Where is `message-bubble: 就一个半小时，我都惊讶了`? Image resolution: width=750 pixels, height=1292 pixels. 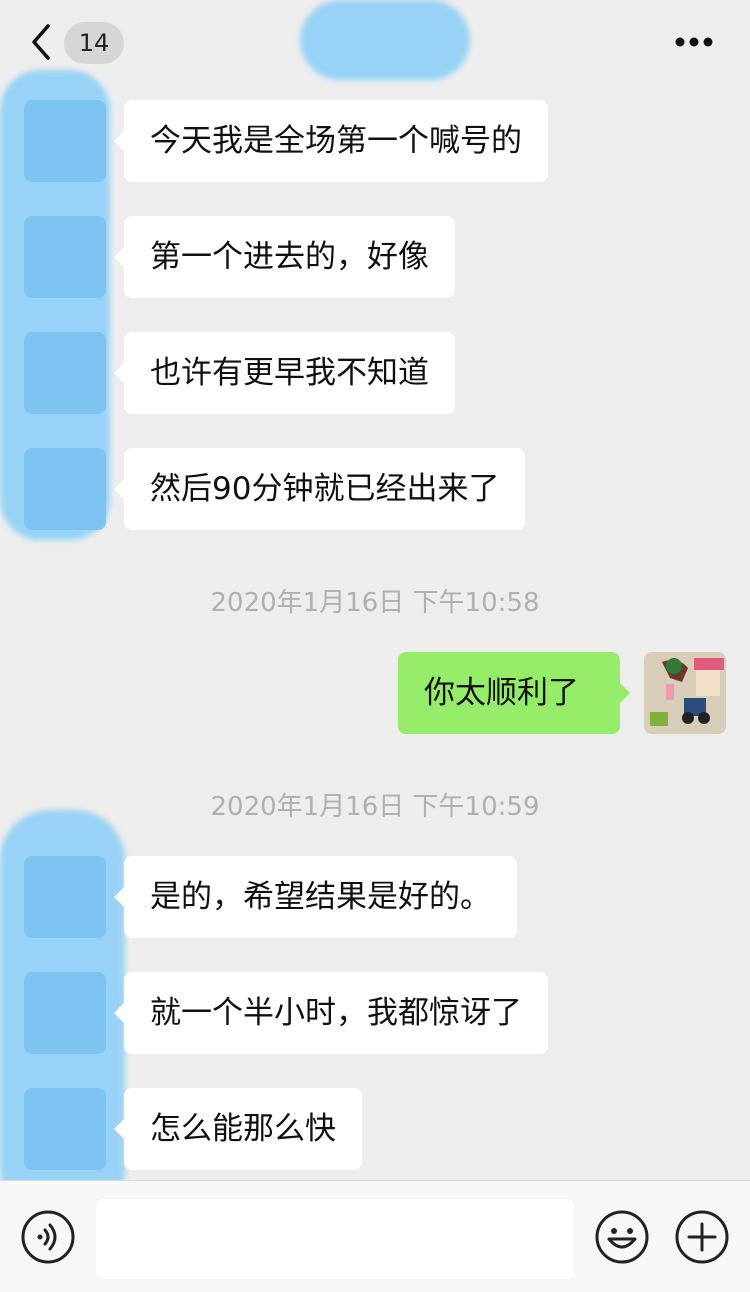
message-bubble: 就一个半小时，我都惊讶了 is located at coordinates (331, 1013).